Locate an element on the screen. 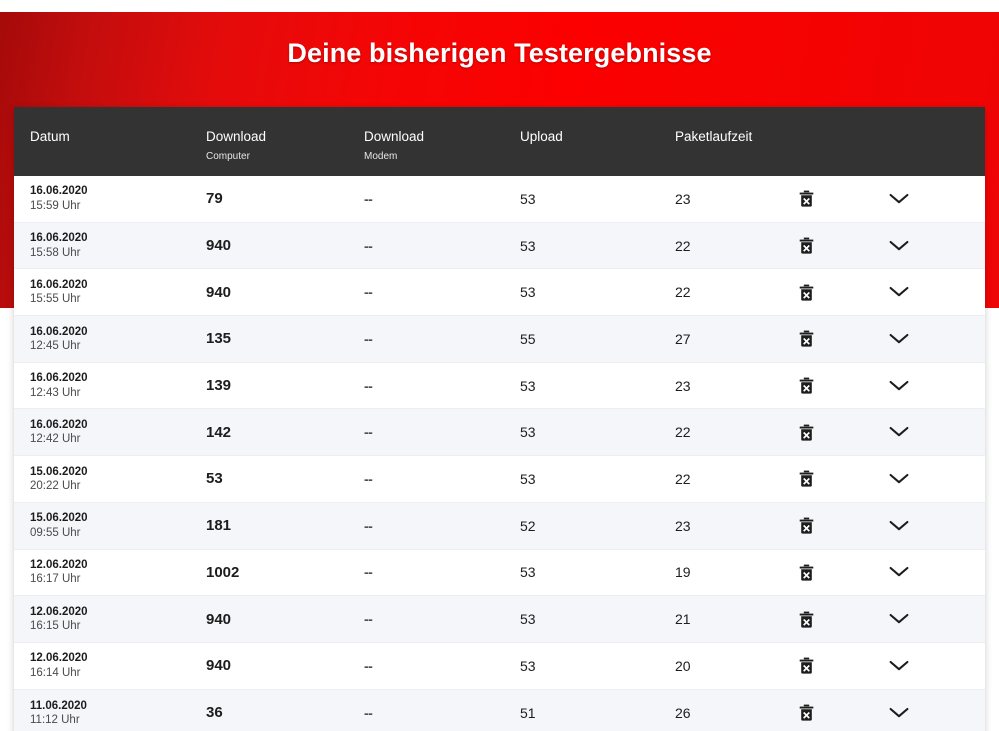  table-row: 16.06.2020 15:55 Uhr 940 -- 53 22 is located at coordinates (499, 293).